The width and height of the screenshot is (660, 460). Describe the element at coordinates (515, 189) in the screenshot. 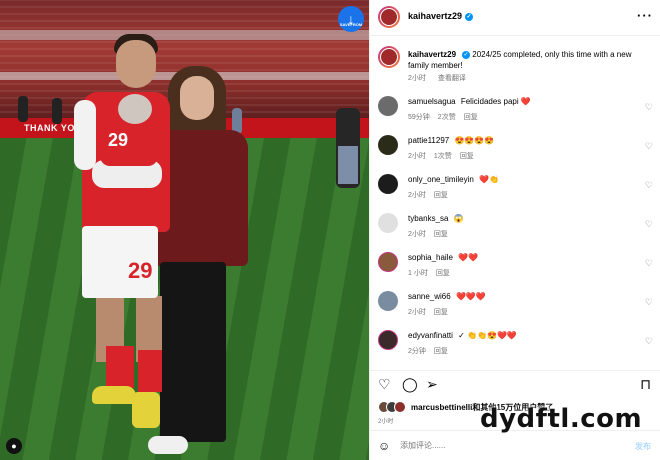

I see `list-item: only_one_timileyin ❤️👏 2小时 回复 ♡` at that location.